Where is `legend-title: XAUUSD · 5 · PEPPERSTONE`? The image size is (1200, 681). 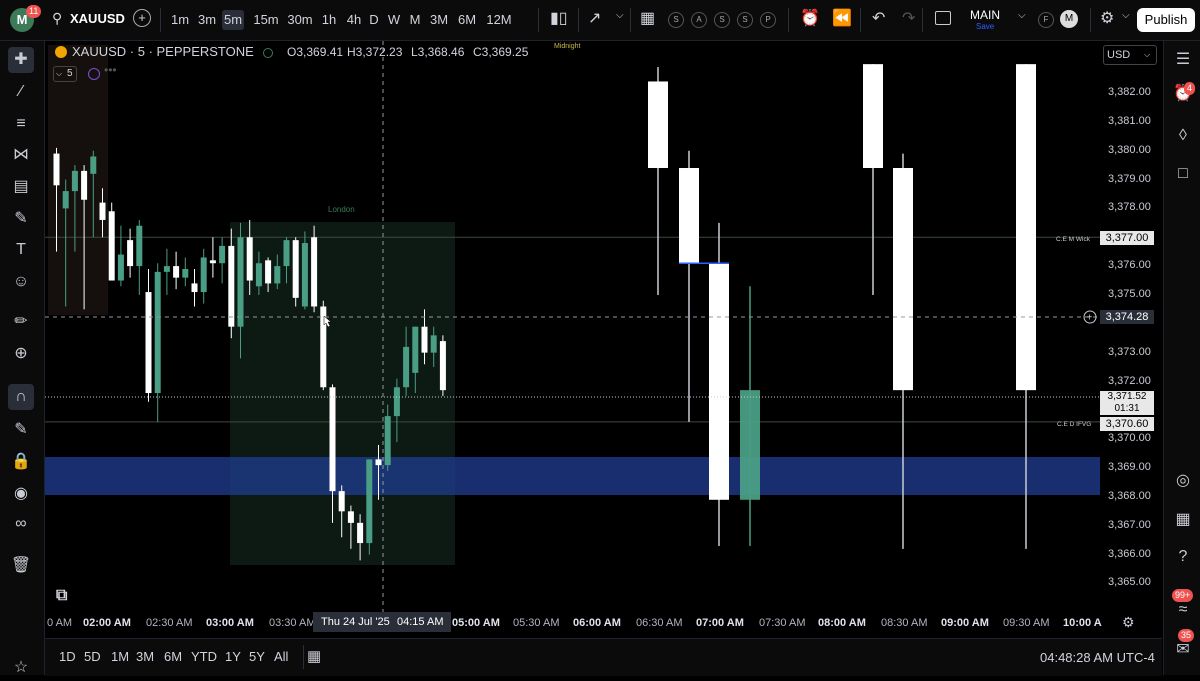
legend-title: XAUUSD · 5 · PEPPERSTONE is located at coordinates (163, 51).